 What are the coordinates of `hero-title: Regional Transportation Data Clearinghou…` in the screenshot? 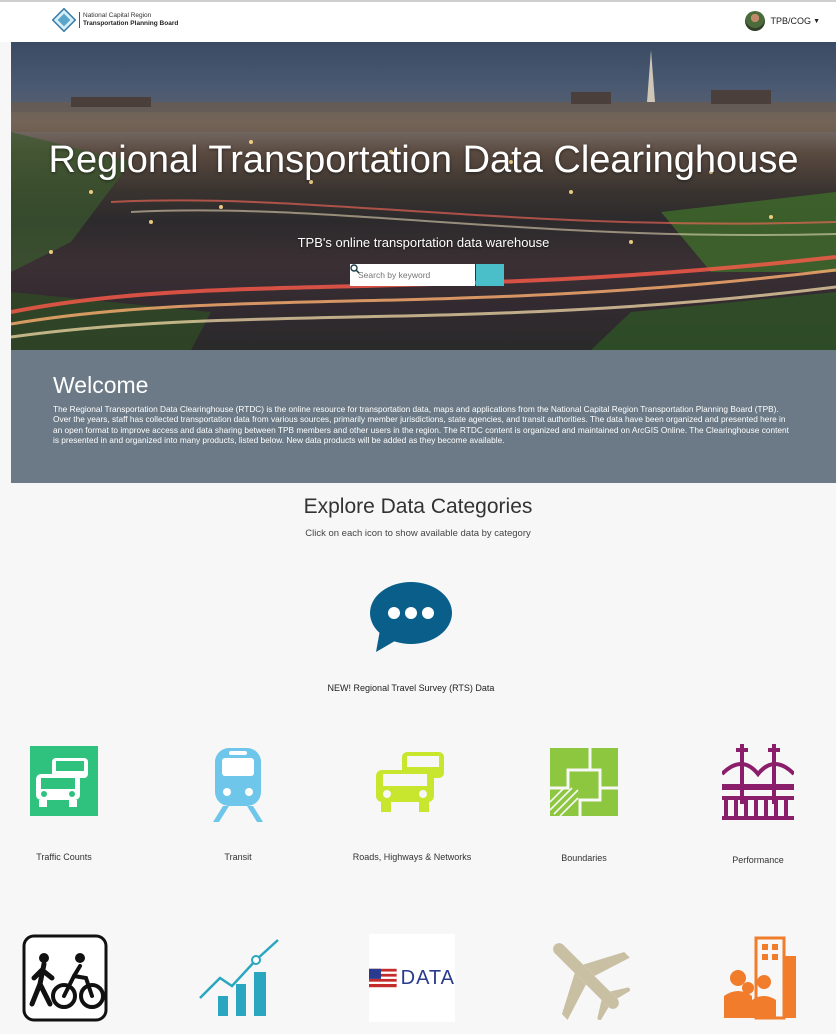 It's located at (423, 160).